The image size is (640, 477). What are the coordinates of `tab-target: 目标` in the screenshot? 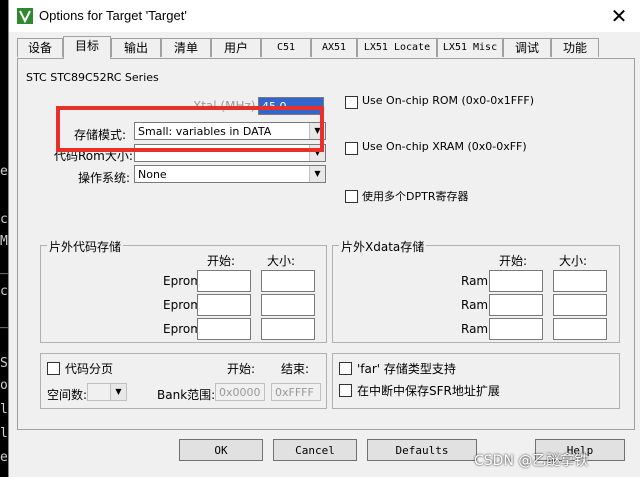 It's located at (87, 47).